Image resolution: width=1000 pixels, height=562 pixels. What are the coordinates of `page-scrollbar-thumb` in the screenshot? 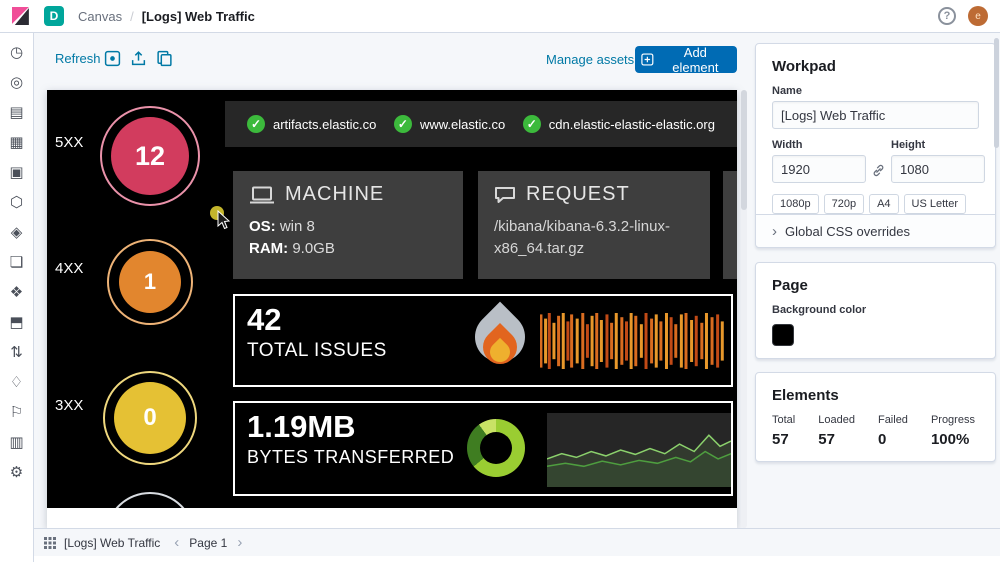 It's located at (996, 93).